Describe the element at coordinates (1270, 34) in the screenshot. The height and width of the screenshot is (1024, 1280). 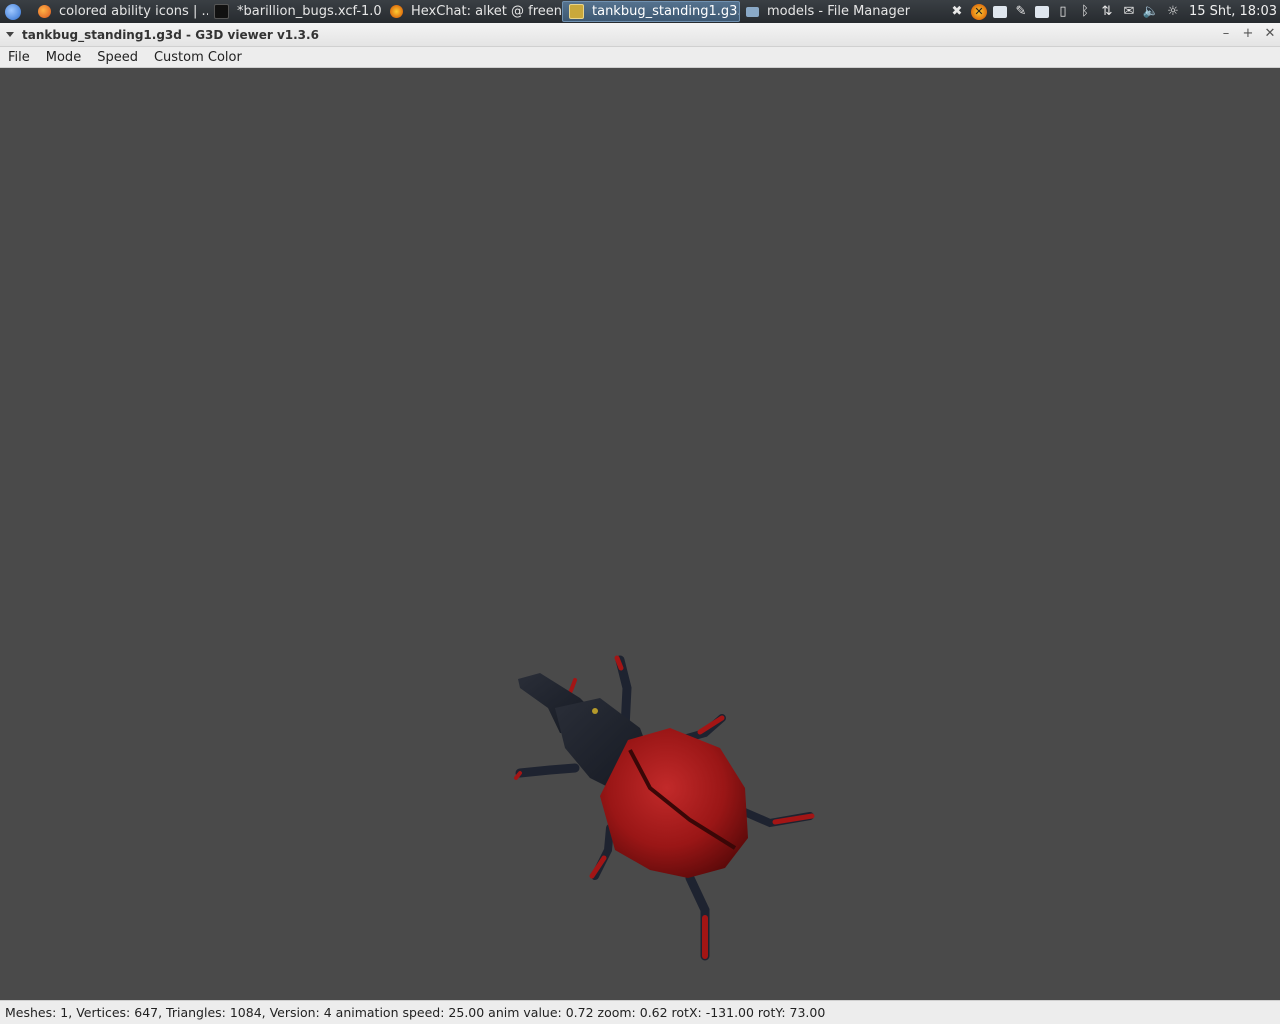
I see `close-button: ✕` at that location.